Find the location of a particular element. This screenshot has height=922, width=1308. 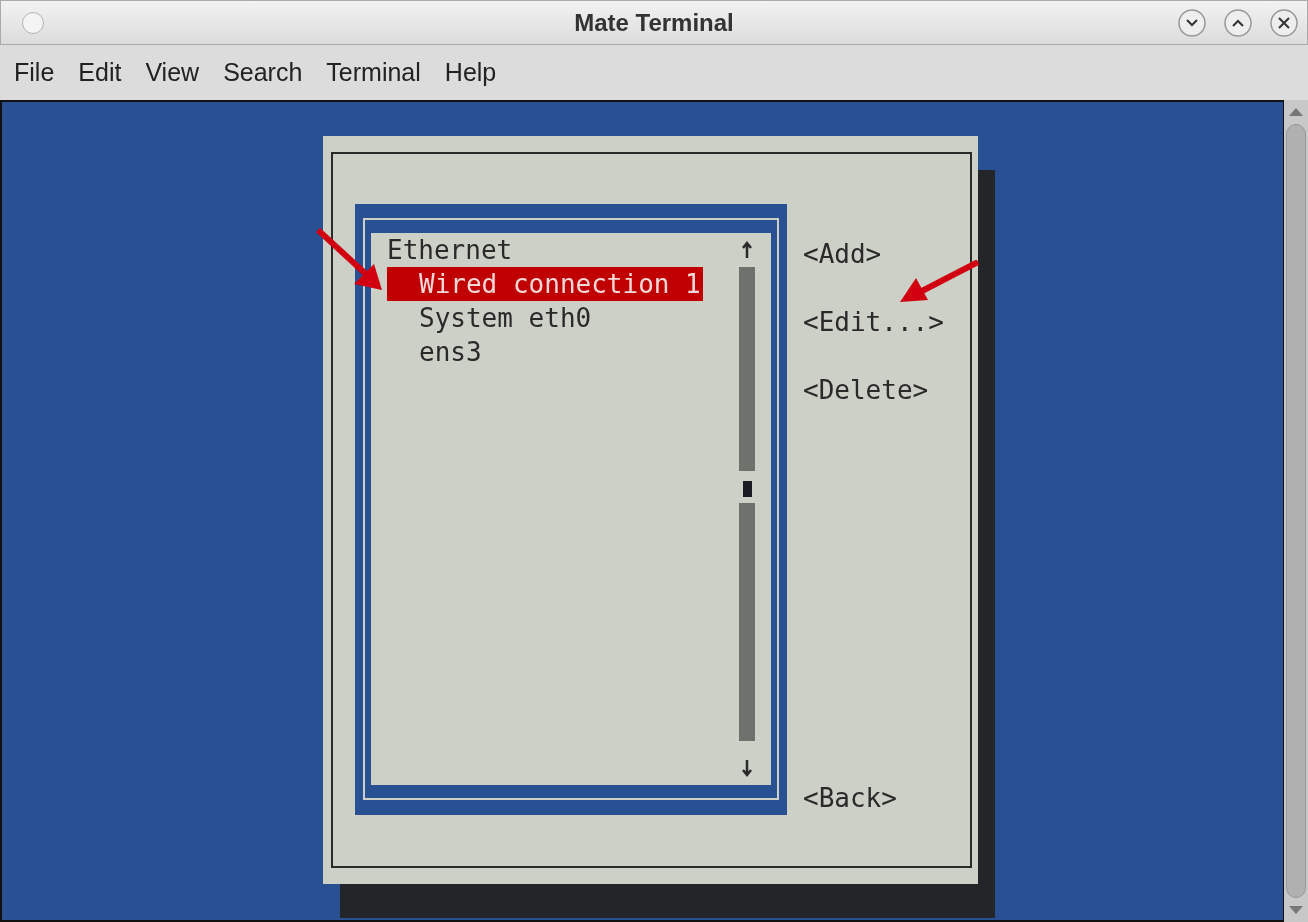

dialog-button: <Edit...> is located at coordinates (873, 322).